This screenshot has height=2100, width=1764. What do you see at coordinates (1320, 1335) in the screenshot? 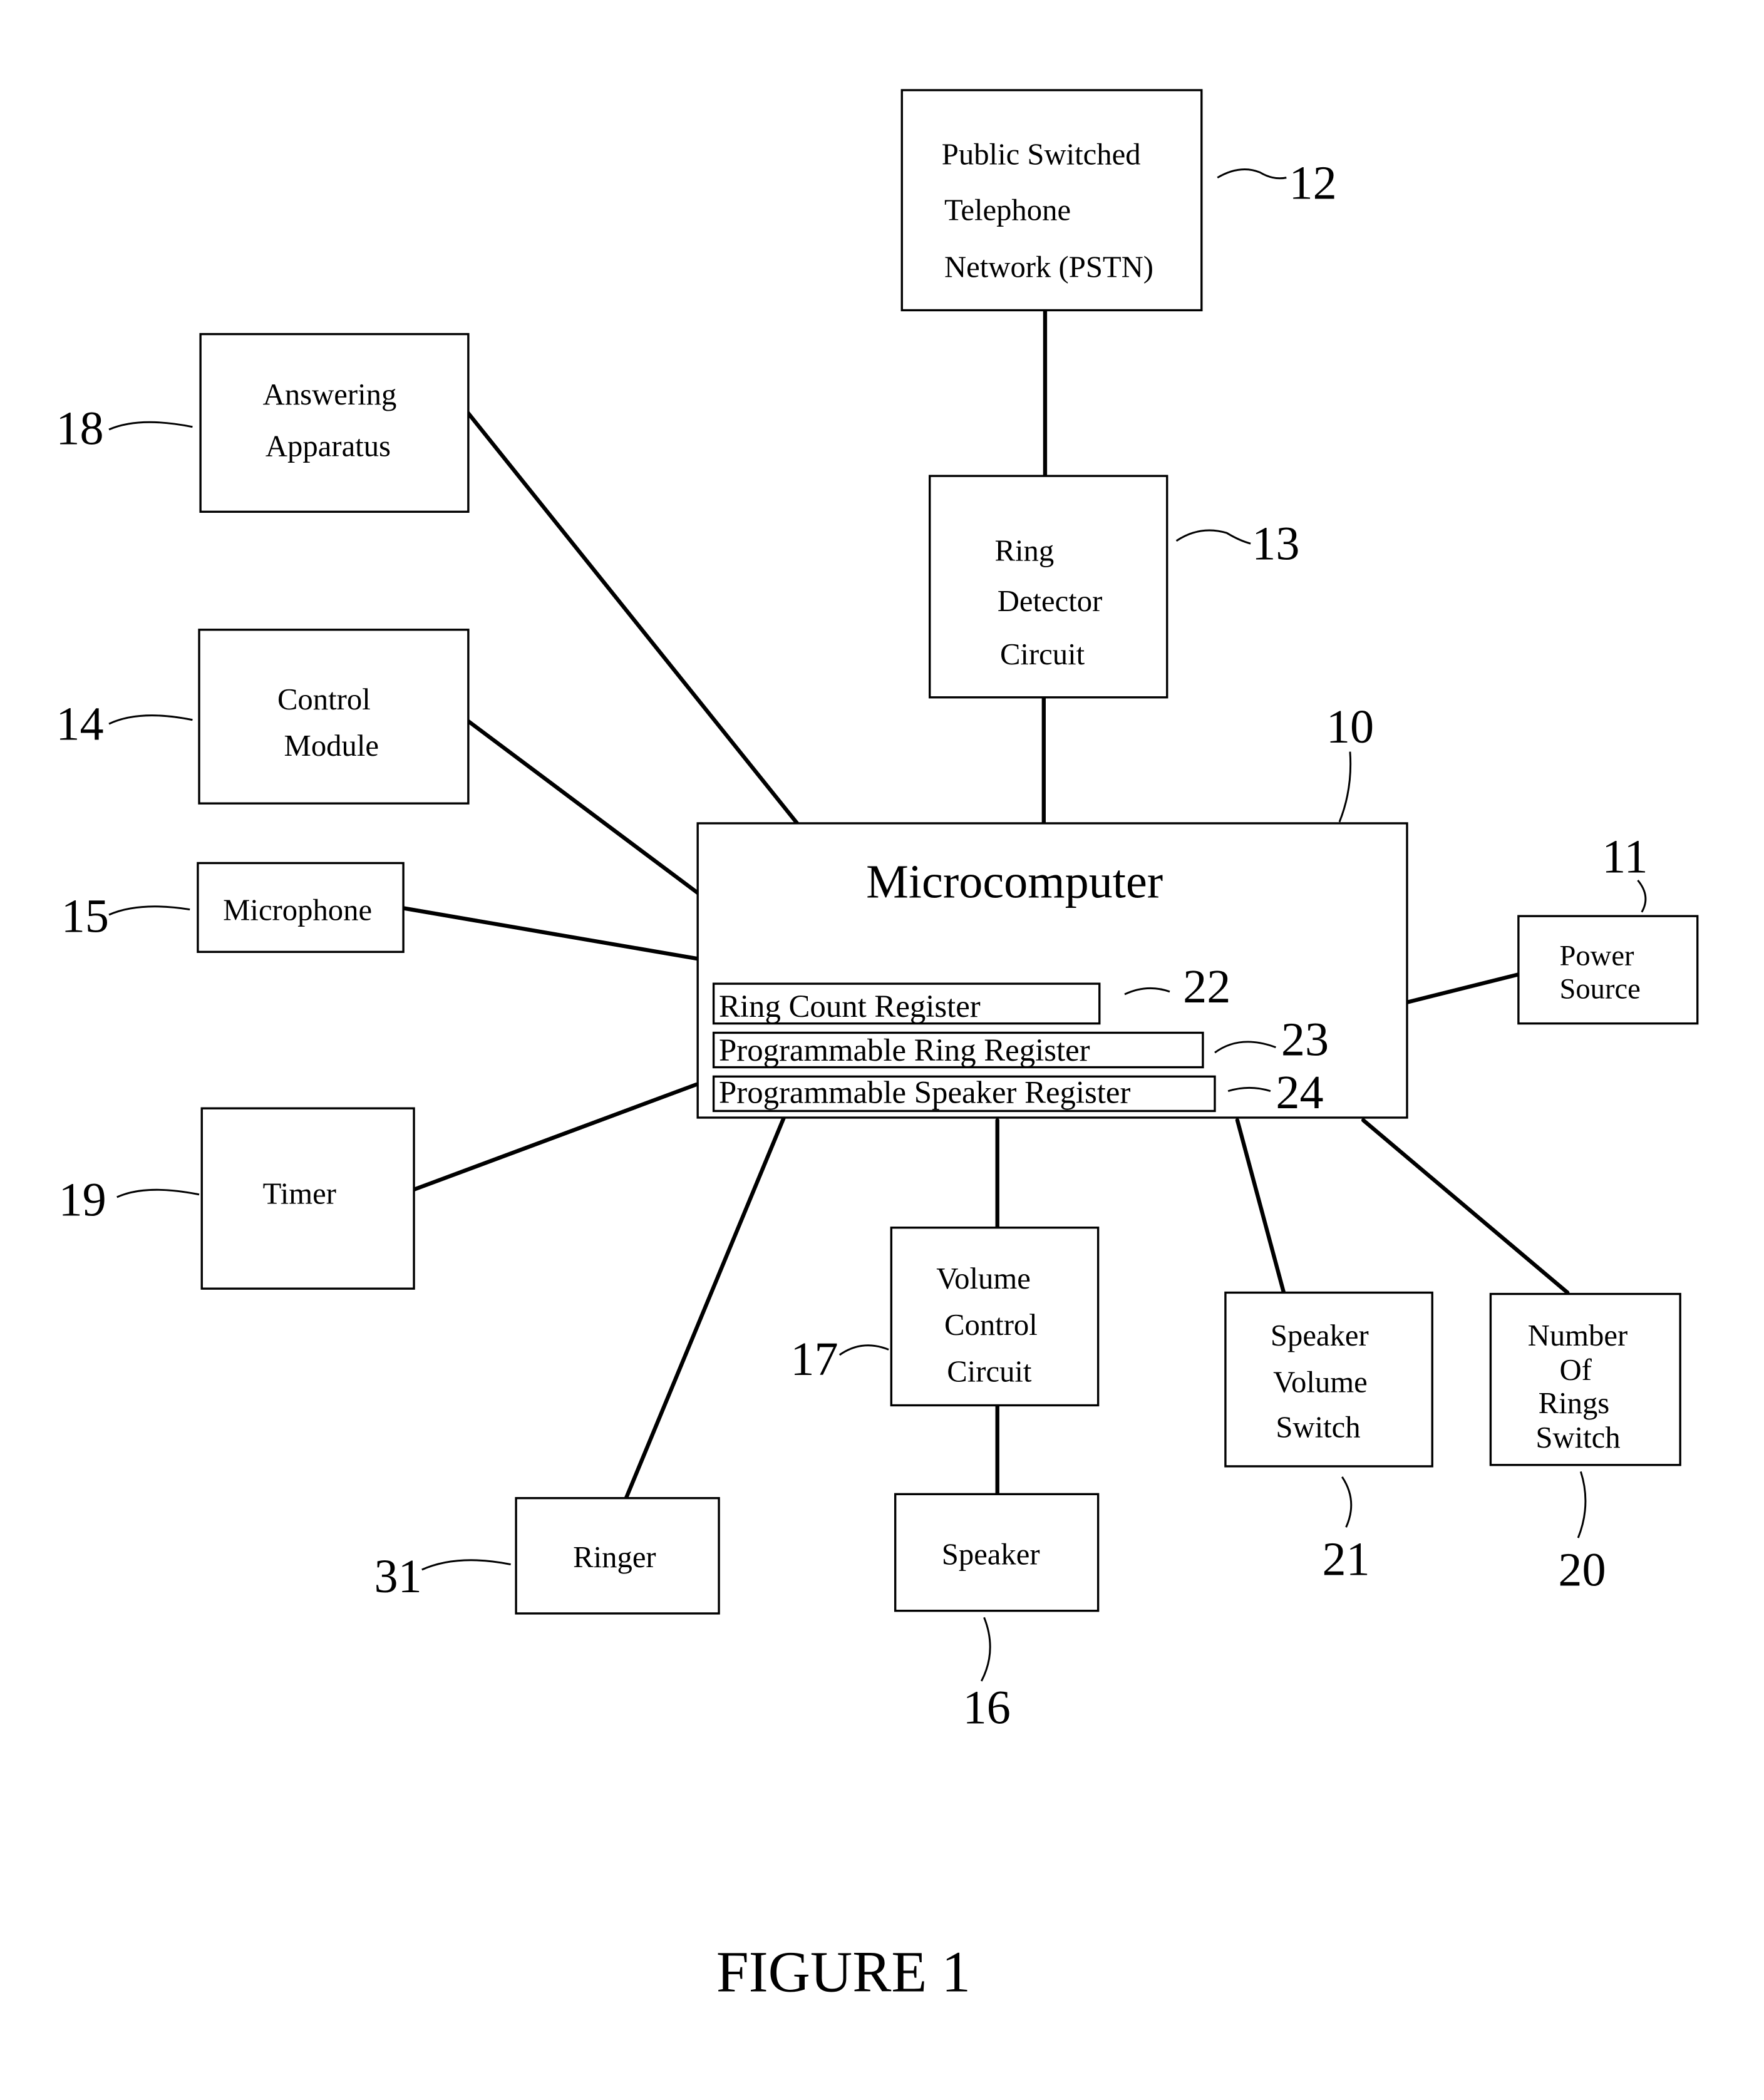
I see `block-speaker-volume-line-1: Speaker` at bounding box center [1320, 1335].